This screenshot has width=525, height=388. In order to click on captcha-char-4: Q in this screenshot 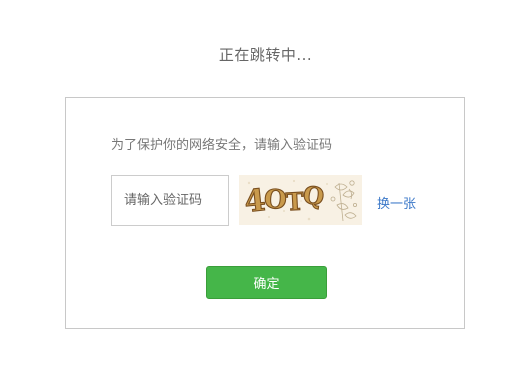, I will do `click(313, 196)`.